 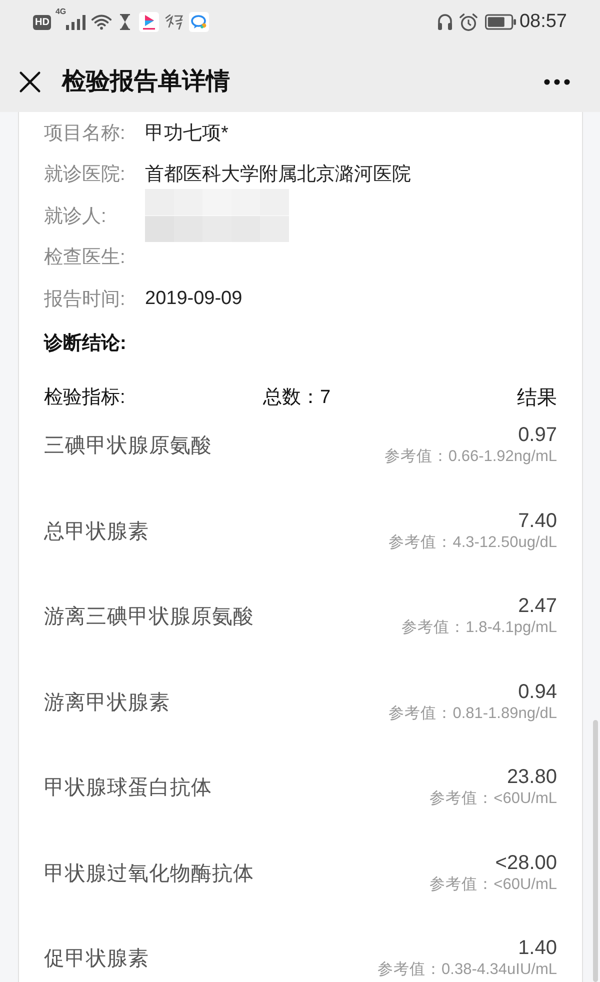 What do you see at coordinates (85, 134) in the screenshot?
I see `field-label: 项目名称:` at bounding box center [85, 134].